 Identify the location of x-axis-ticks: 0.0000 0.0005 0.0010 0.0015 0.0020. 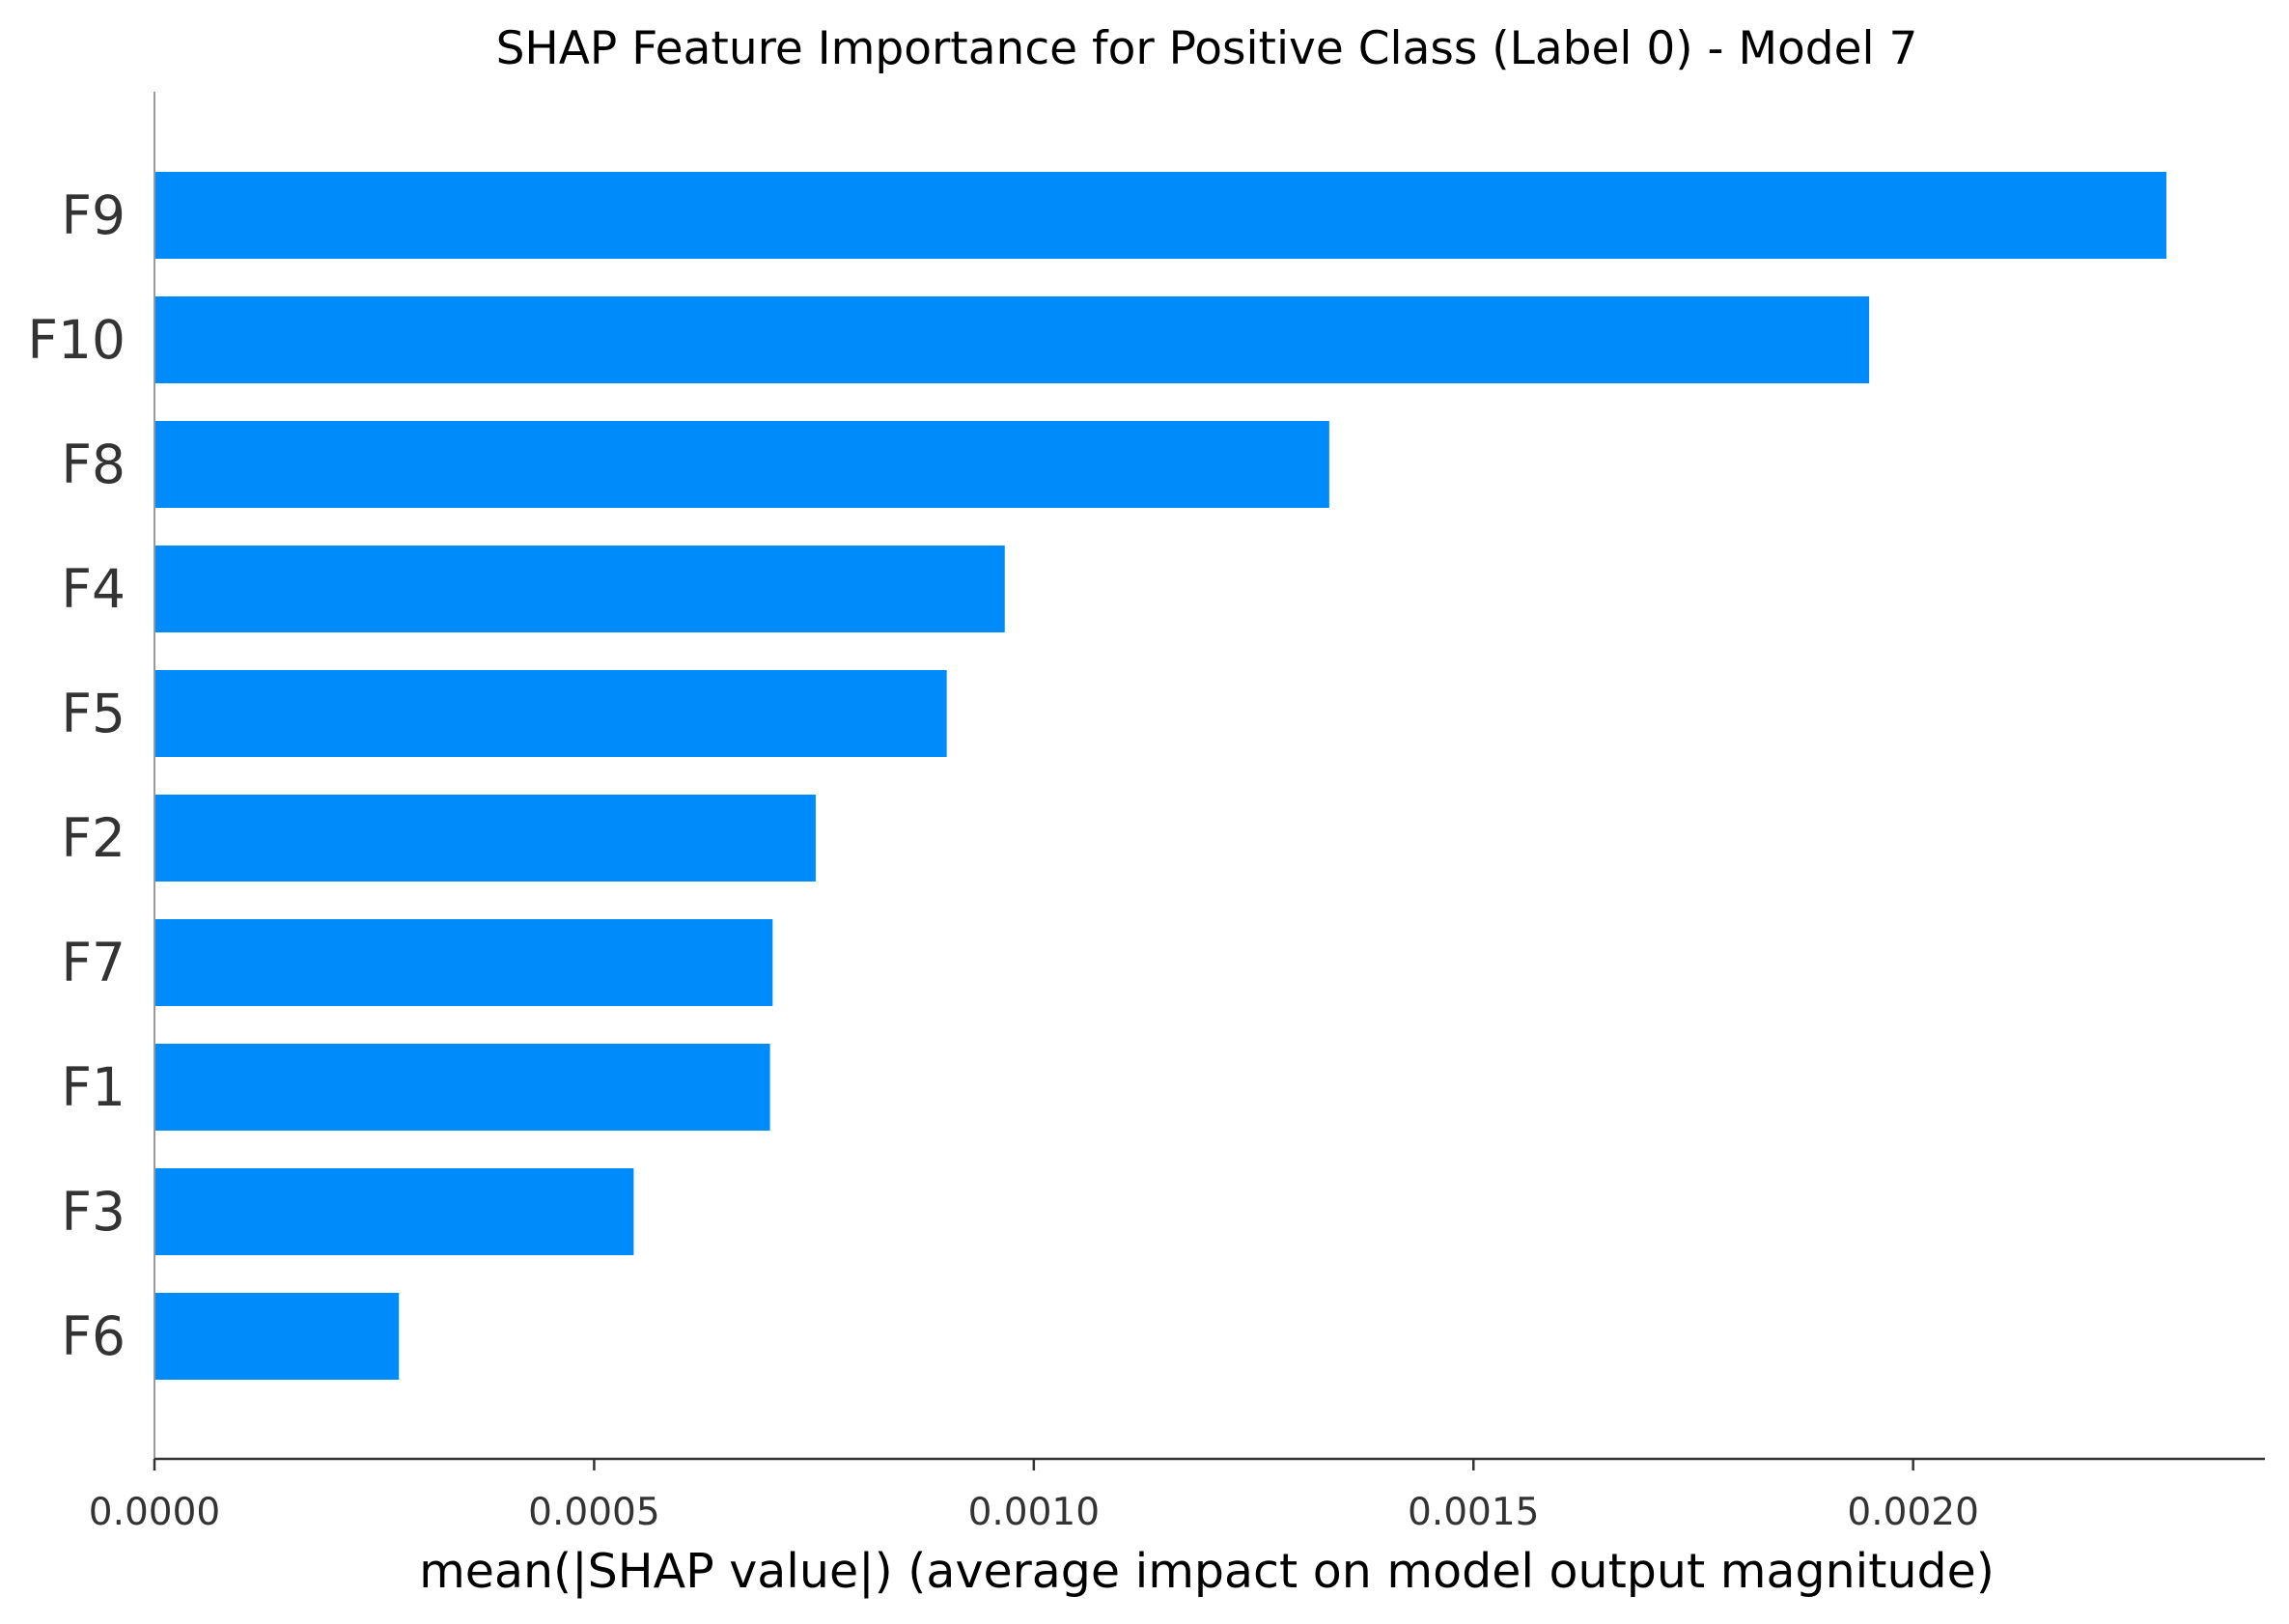
(1034, 1497).